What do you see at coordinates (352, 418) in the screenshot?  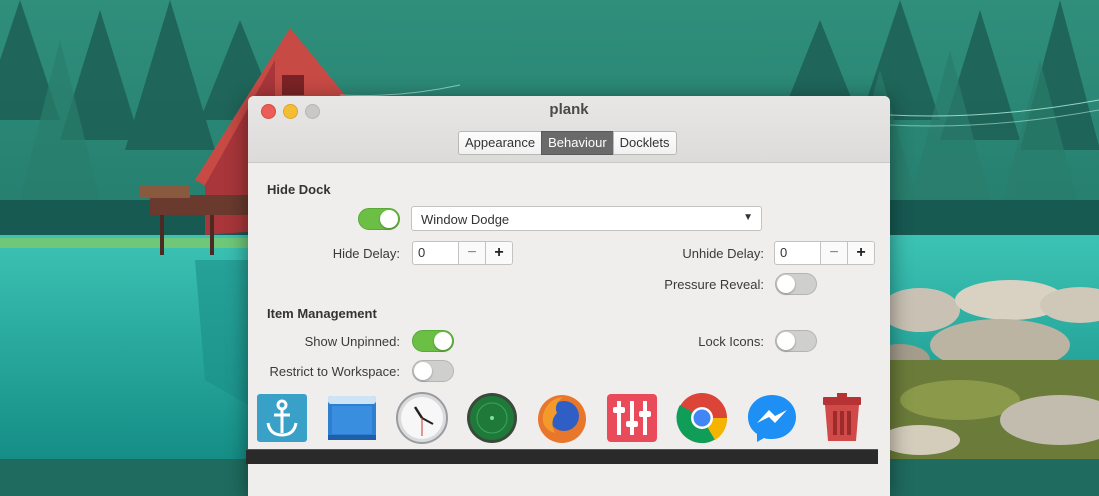 I see `window-app-icon` at bounding box center [352, 418].